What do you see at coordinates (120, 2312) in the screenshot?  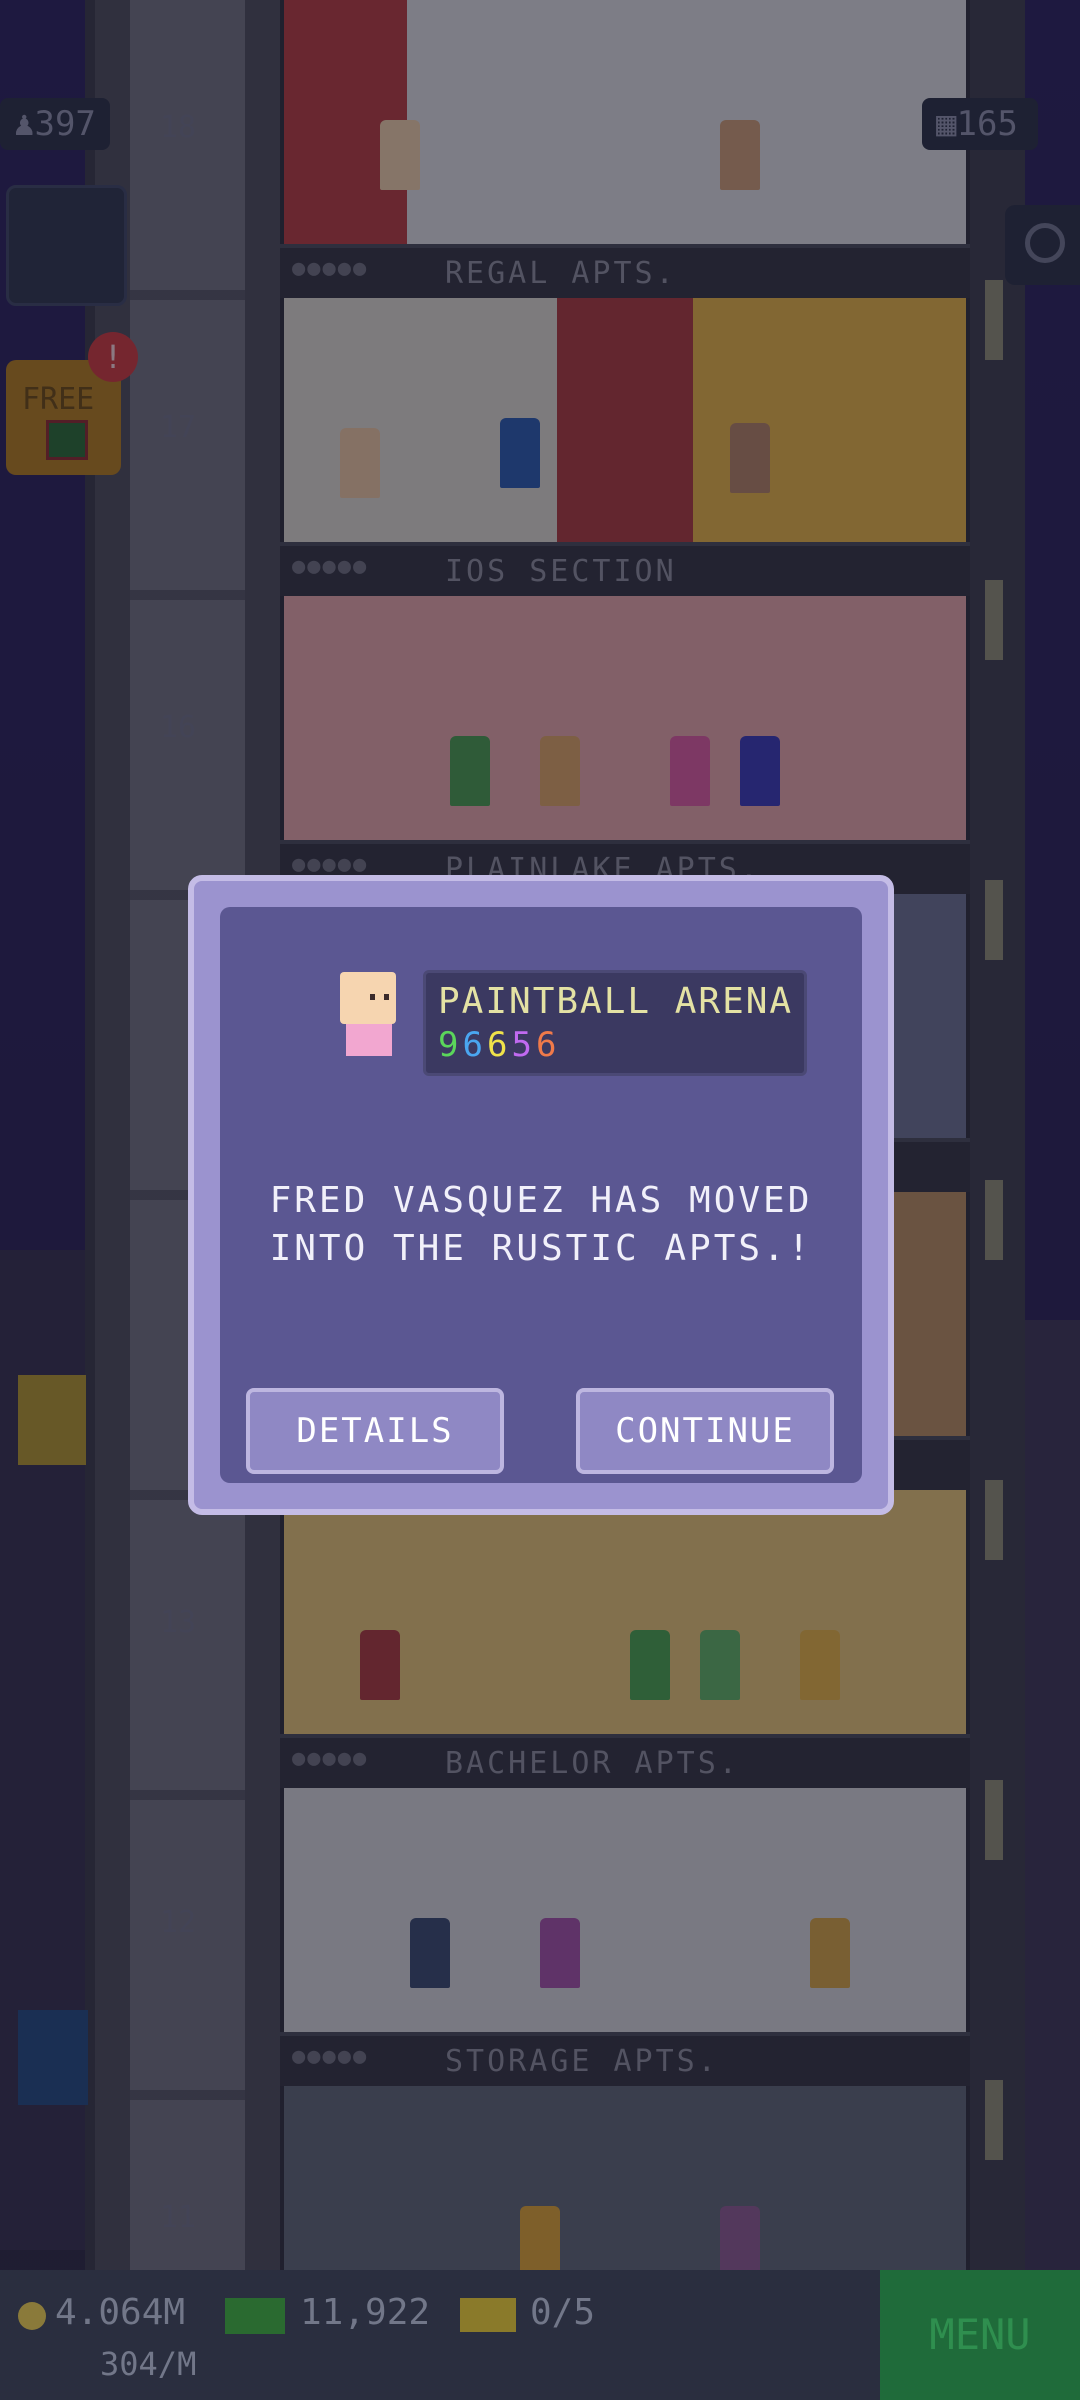 I see `coins-value: 4.064M` at bounding box center [120, 2312].